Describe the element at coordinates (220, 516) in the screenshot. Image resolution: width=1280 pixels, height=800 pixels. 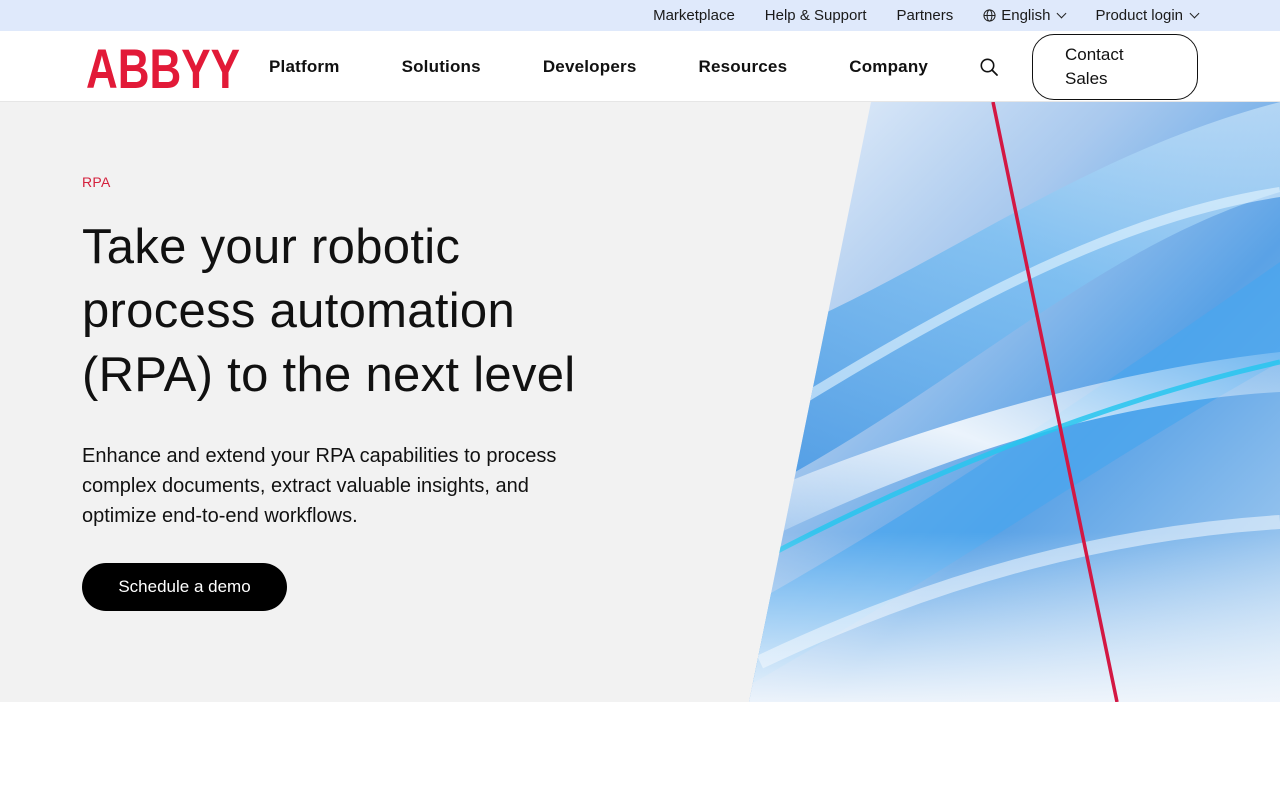
I see `hero-subtitle-line: optimize end-to-end workflows.` at that location.